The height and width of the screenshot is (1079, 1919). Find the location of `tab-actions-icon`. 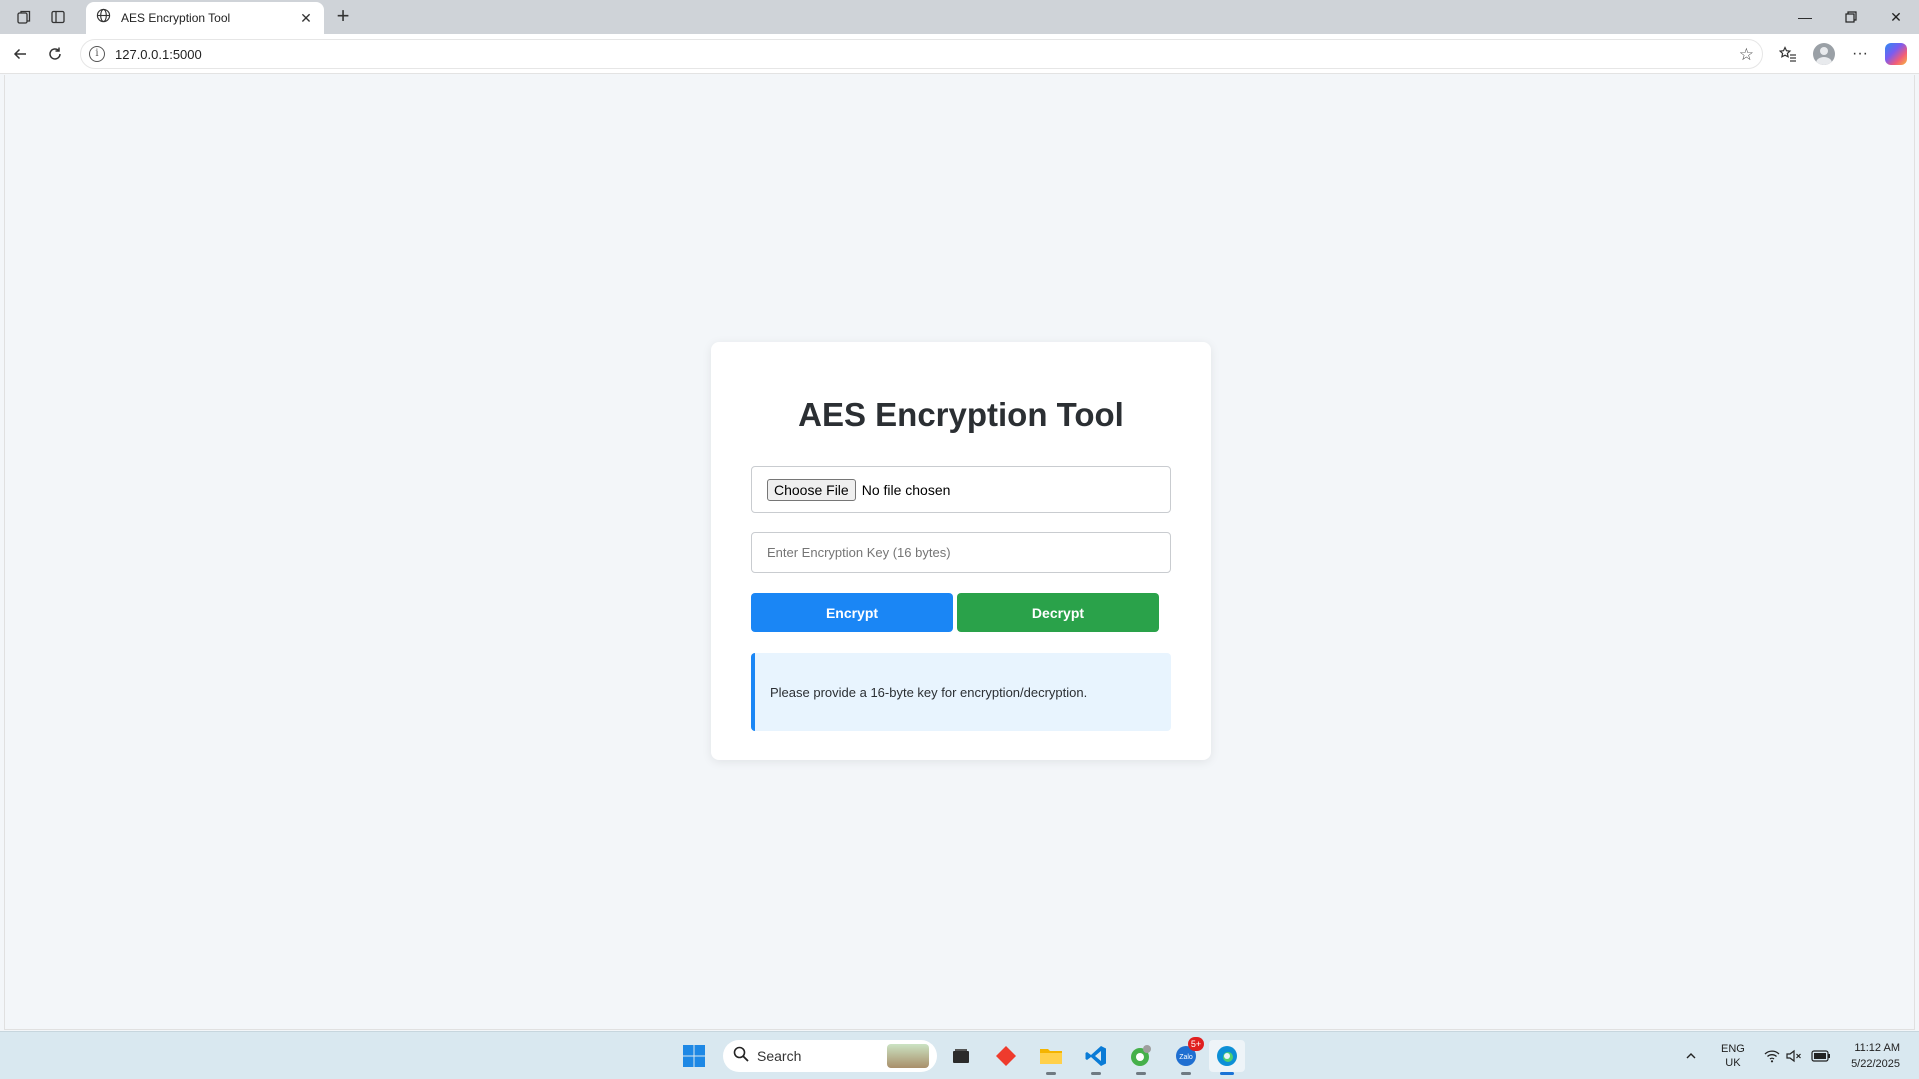

tab-actions-icon is located at coordinates (58, 17).